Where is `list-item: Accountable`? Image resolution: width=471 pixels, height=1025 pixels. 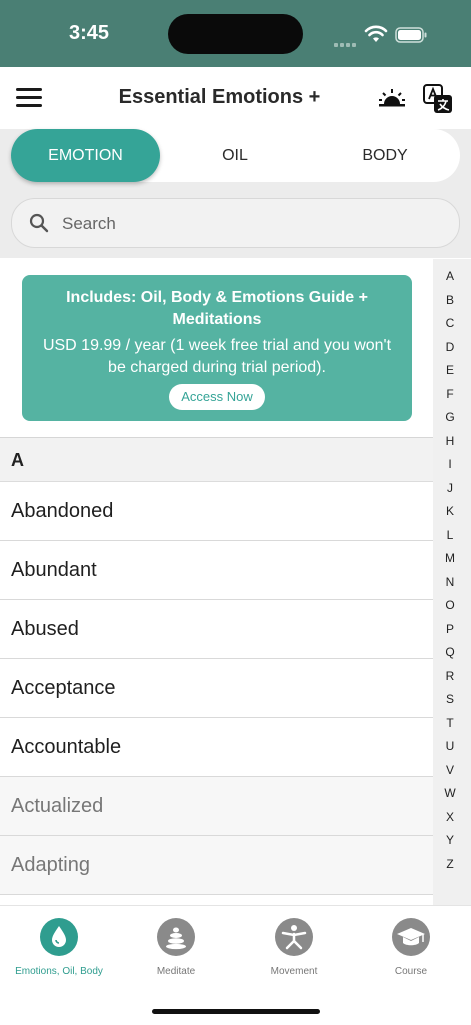 list-item: Accountable is located at coordinates (216, 747).